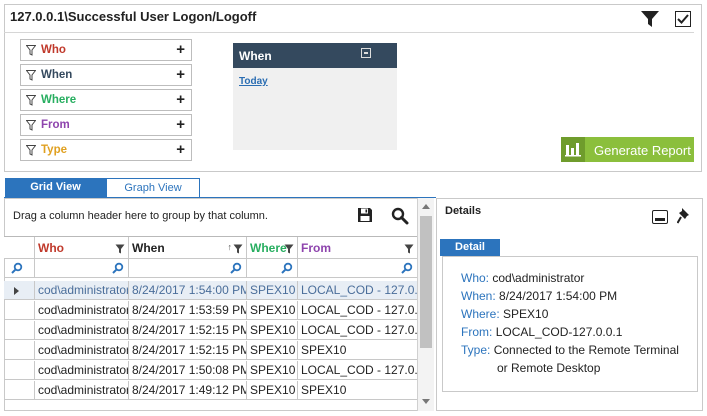 The image size is (707, 416). Describe the element at coordinates (188, 248) in the screenshot. I see `column-header-when: When ↑` at that location.